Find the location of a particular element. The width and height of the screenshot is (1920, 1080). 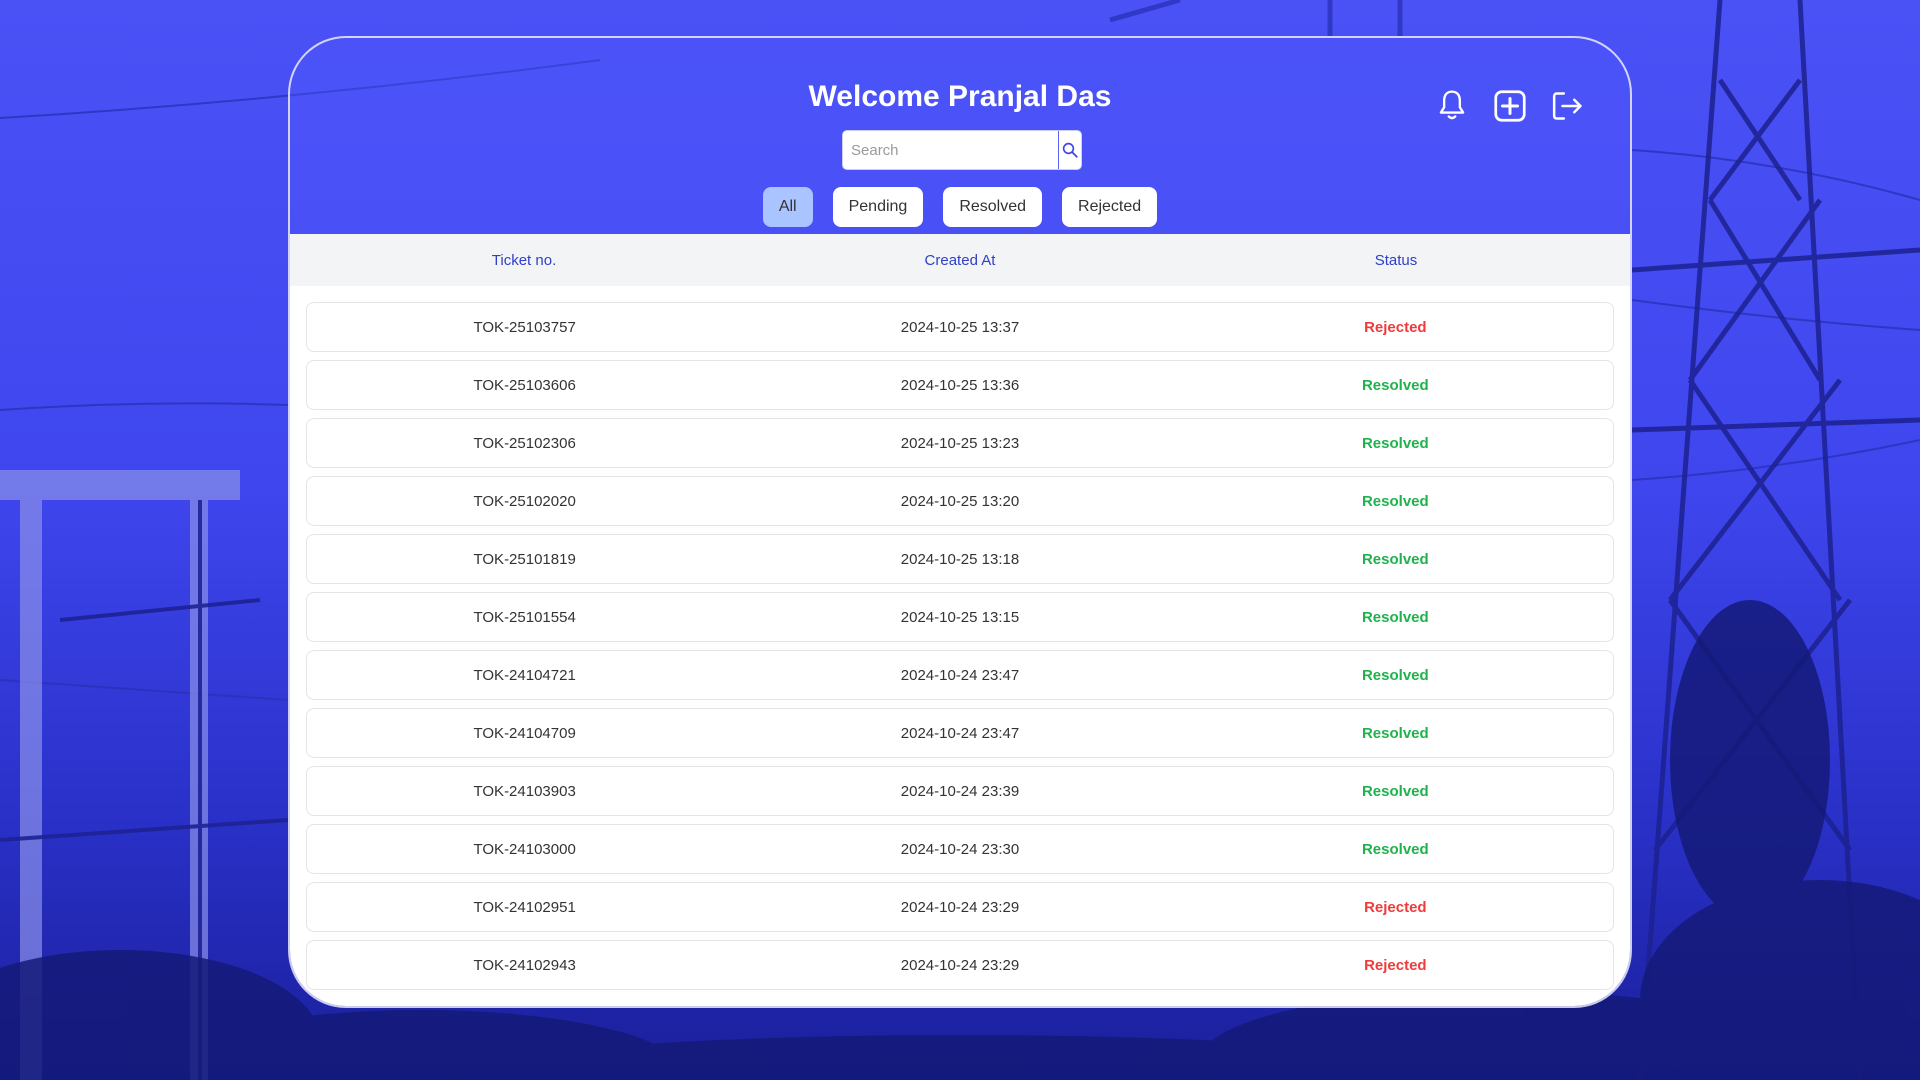

filter-rejected-button: Rejected is located at coordinates (1110, 207).